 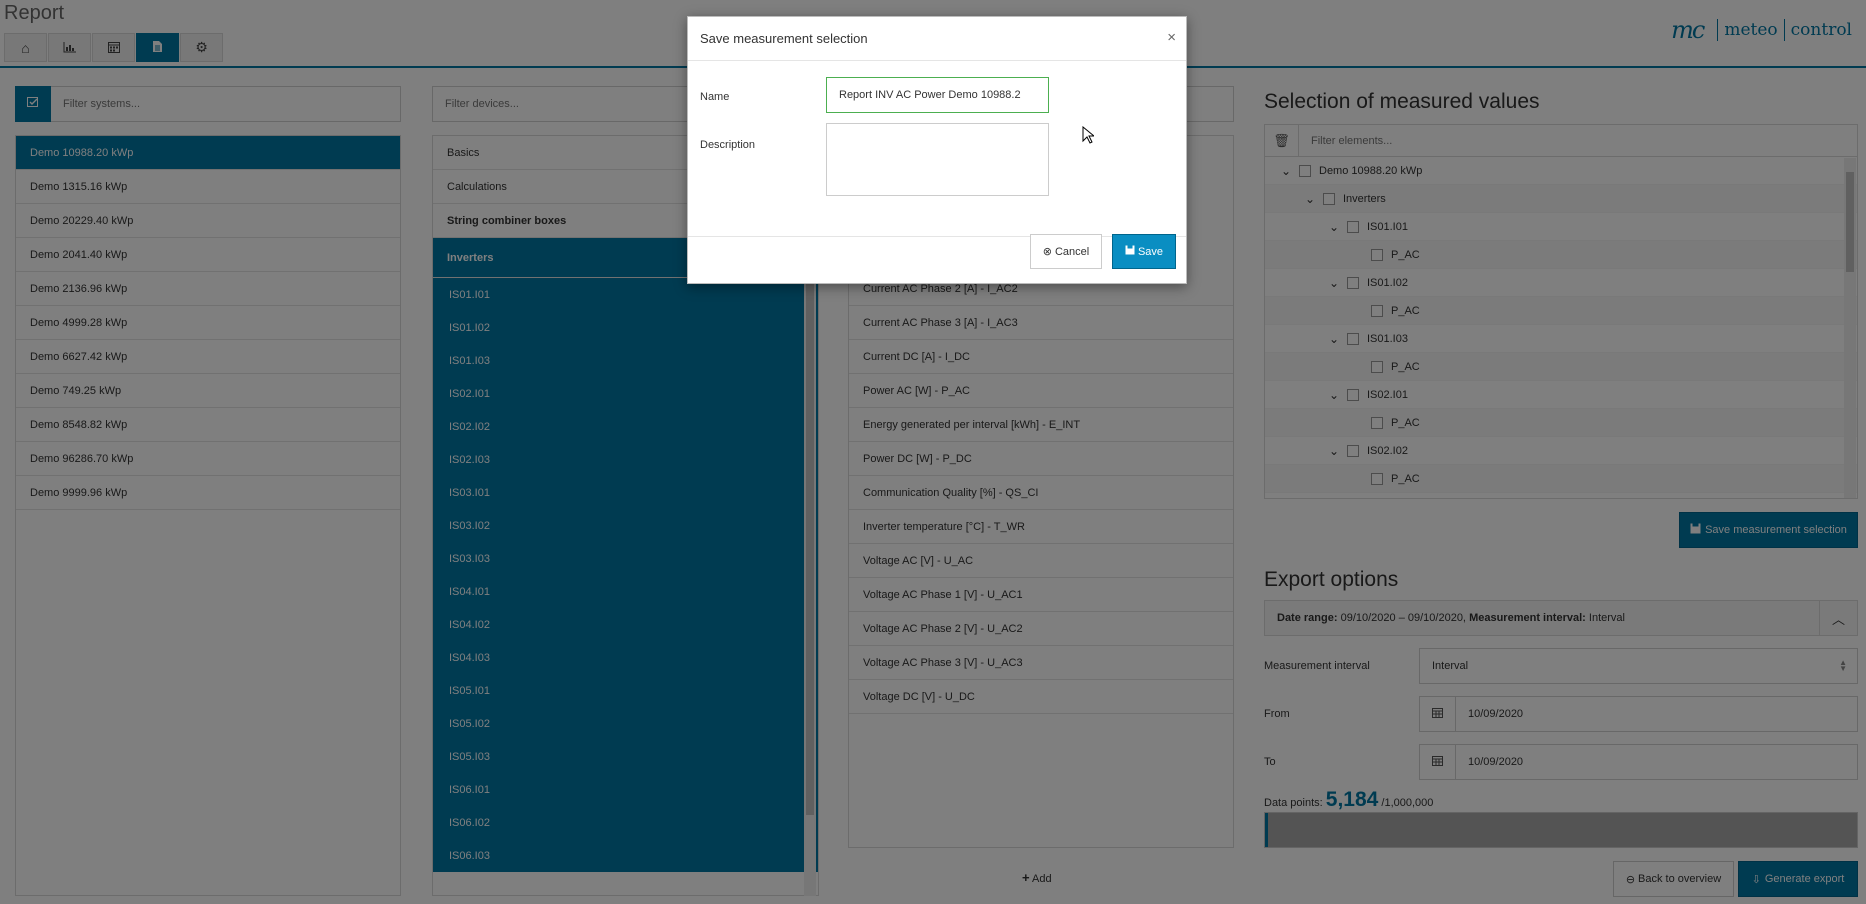 I want to click on modal-title: Save measurement selection, so click(x=784, y=38).